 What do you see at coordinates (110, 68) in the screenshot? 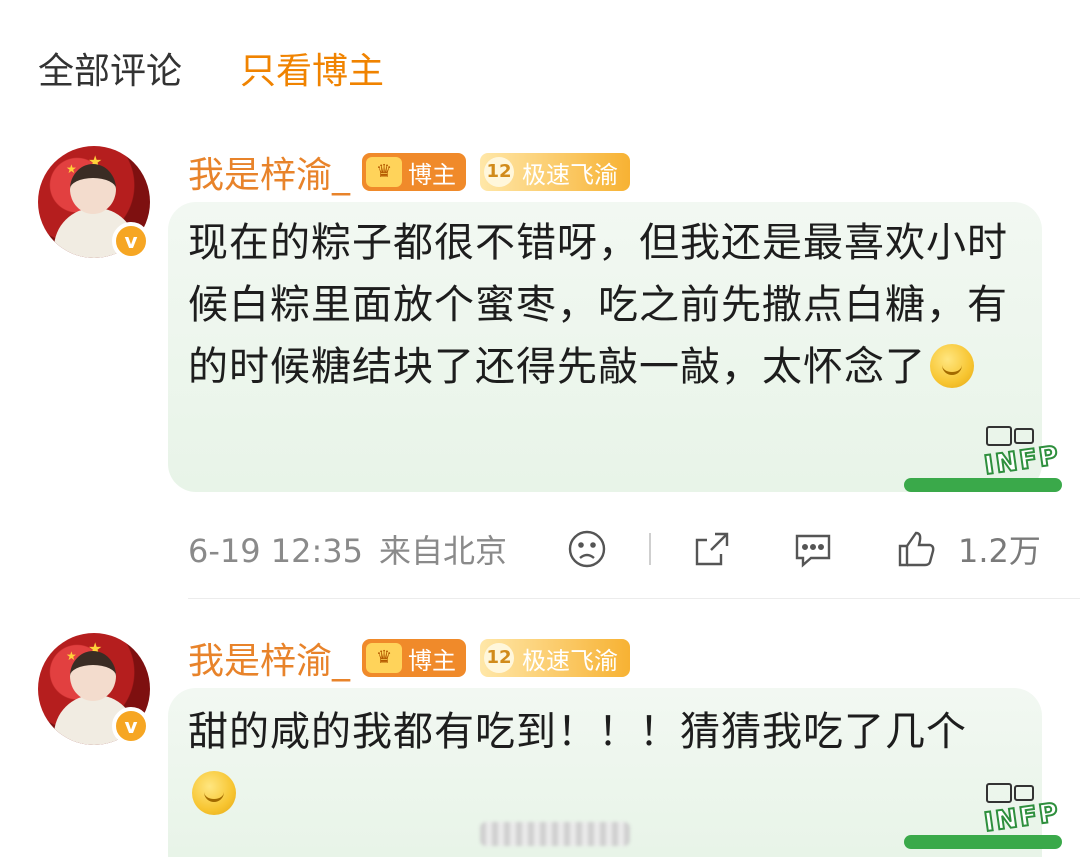
I see `tab-all-comments: 全部评论` at bounding box center [110, 68].